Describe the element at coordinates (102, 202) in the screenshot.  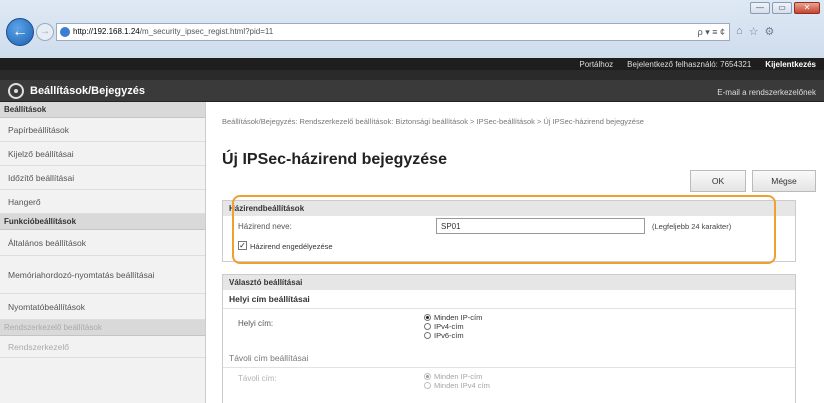
I see `sidebar-item-volume: Hangerő` at that location.